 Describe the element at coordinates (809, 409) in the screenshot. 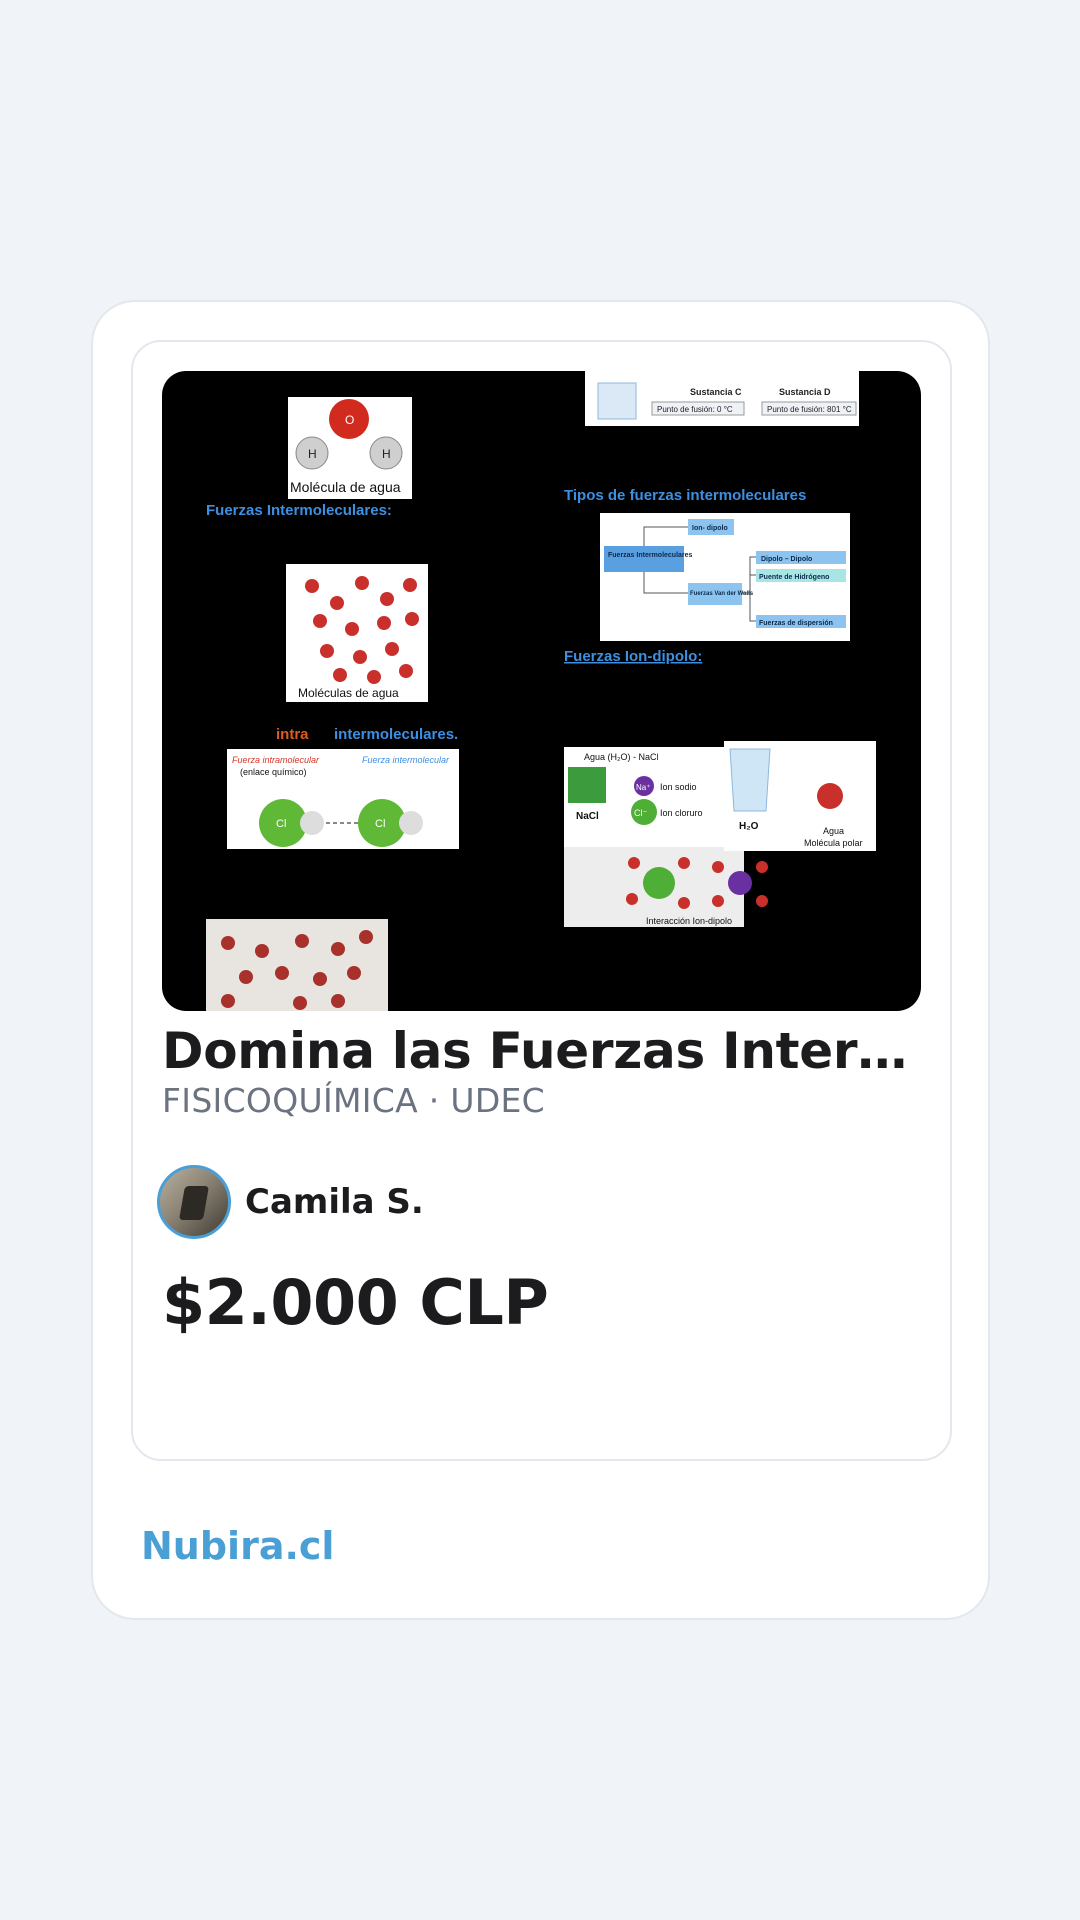

I see `fusion-d-label: Punto de fusión: 801 °C` at that location.